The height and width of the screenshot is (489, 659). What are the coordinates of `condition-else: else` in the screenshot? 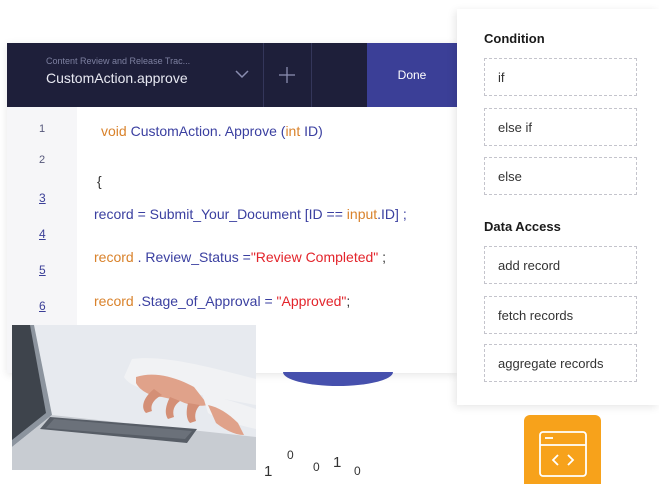 It's located at (560, 176).